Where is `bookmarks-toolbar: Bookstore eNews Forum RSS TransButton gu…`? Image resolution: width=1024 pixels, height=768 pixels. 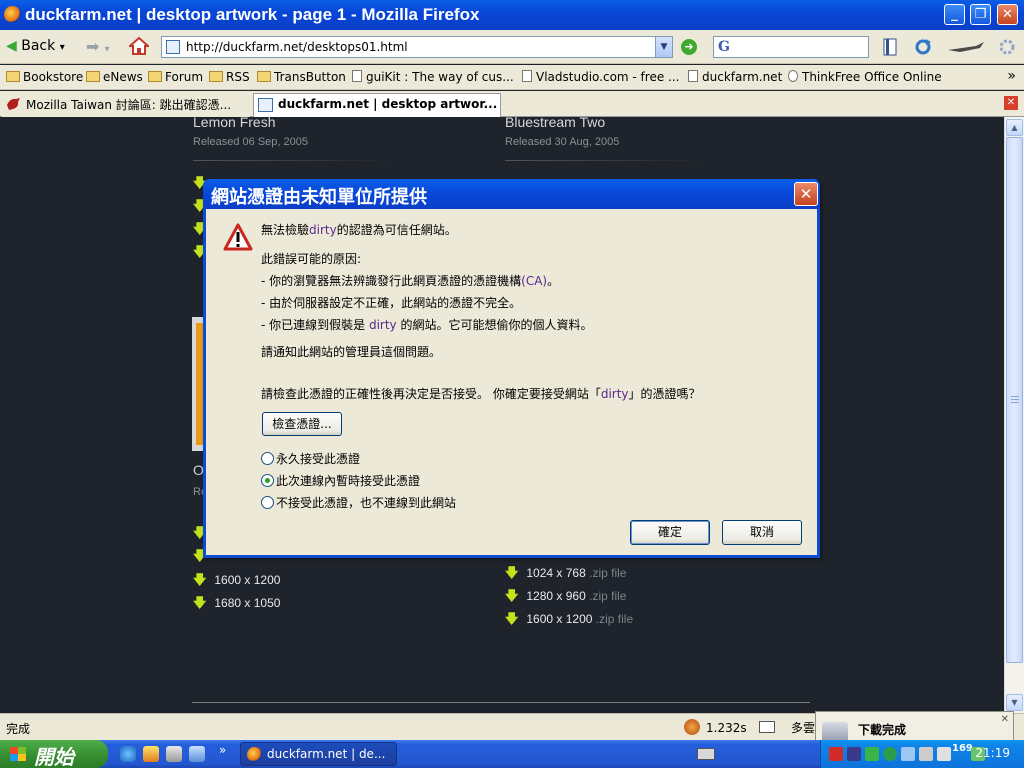
bookmarks-toolbar: Bookstore eNews Forum RSS TransButton gu… is located at coordinates (512, 77).